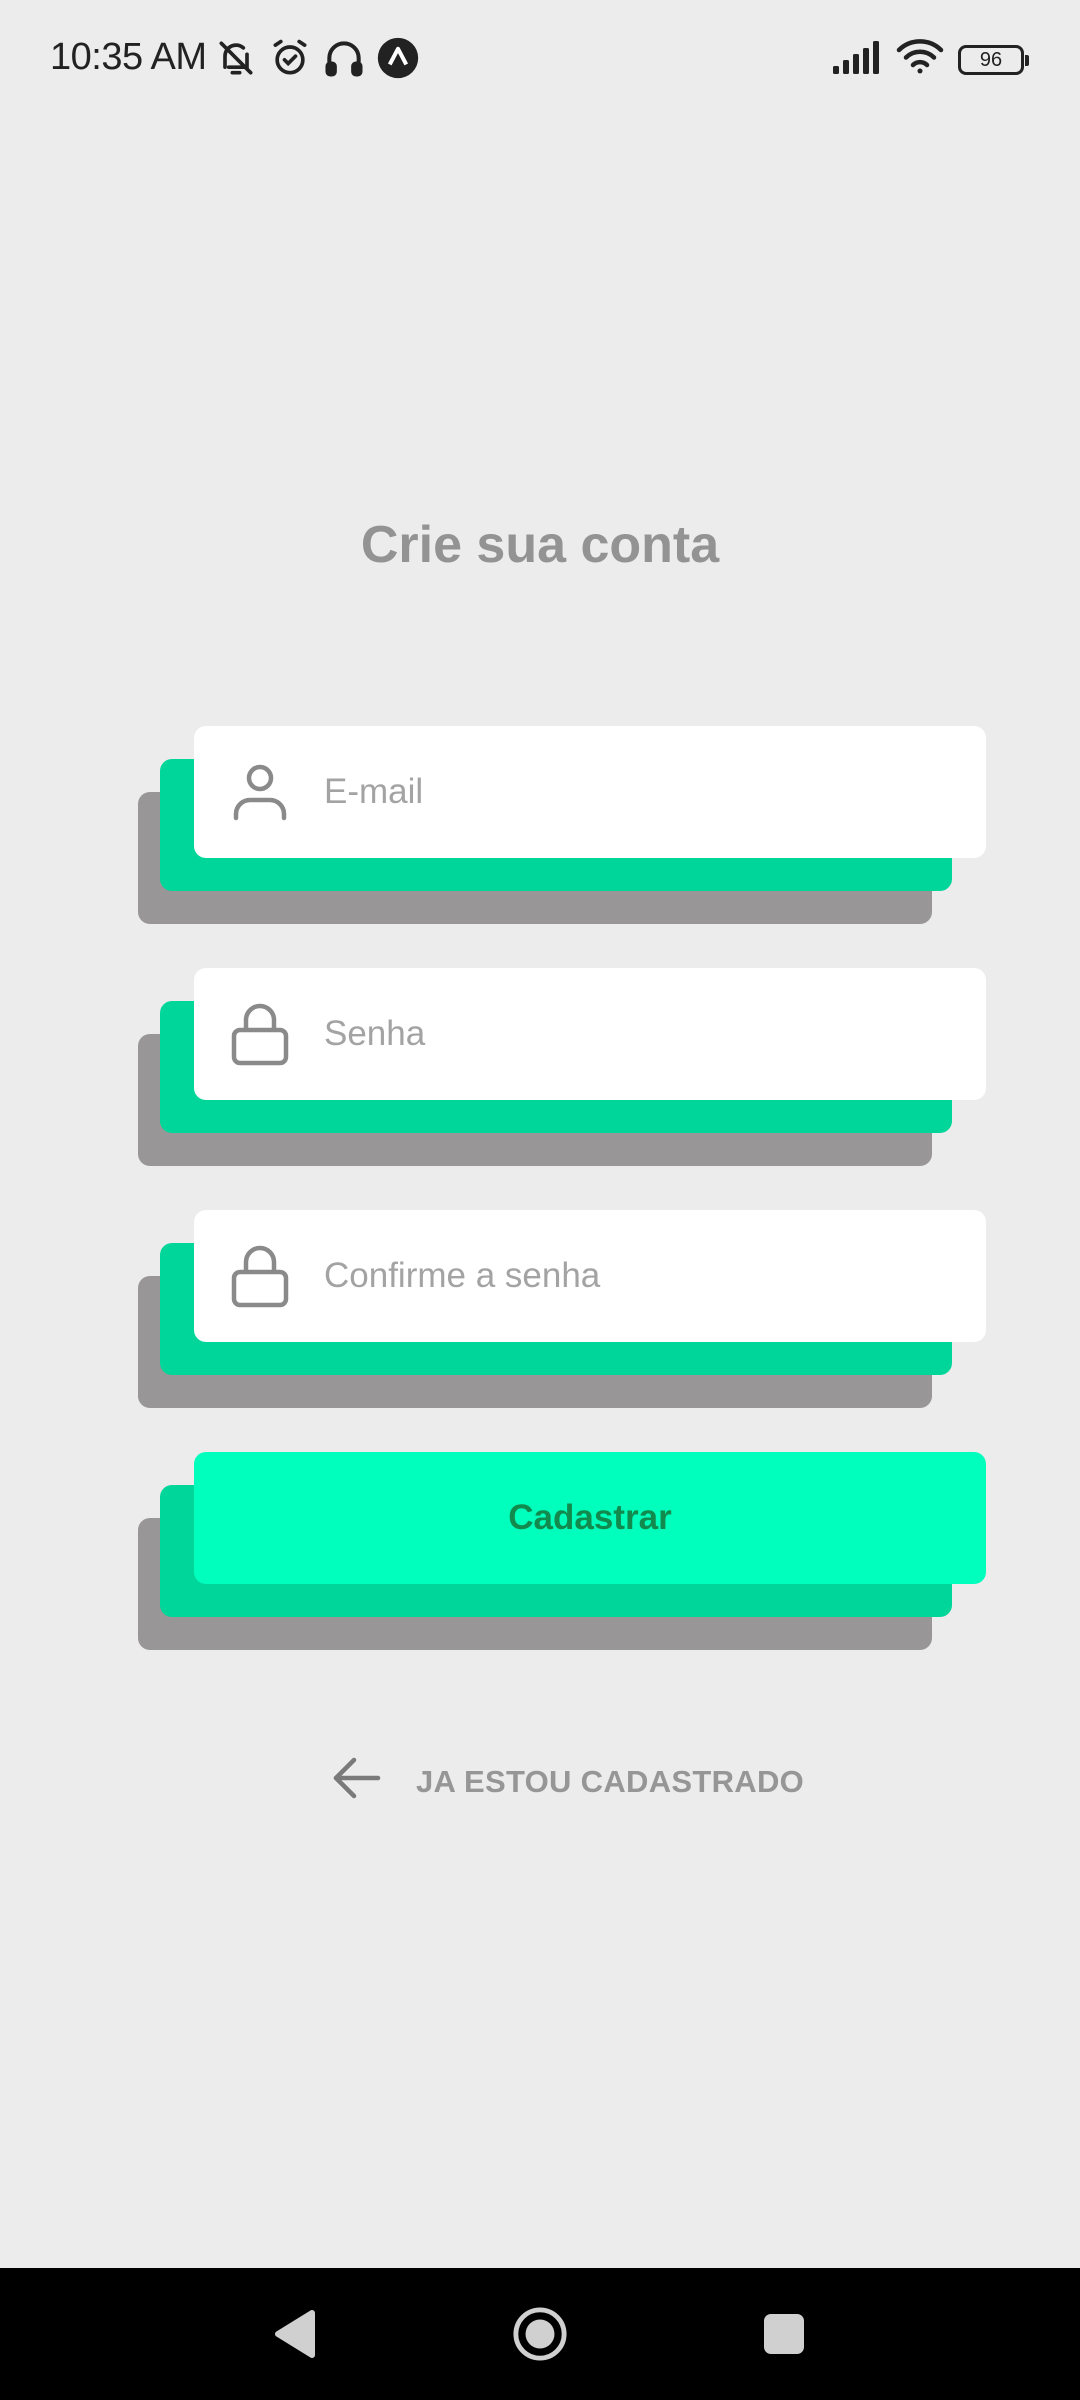 This screenshot has height=2400, width=1080. I want to click on battery-icon: 96, so click(993, 59).